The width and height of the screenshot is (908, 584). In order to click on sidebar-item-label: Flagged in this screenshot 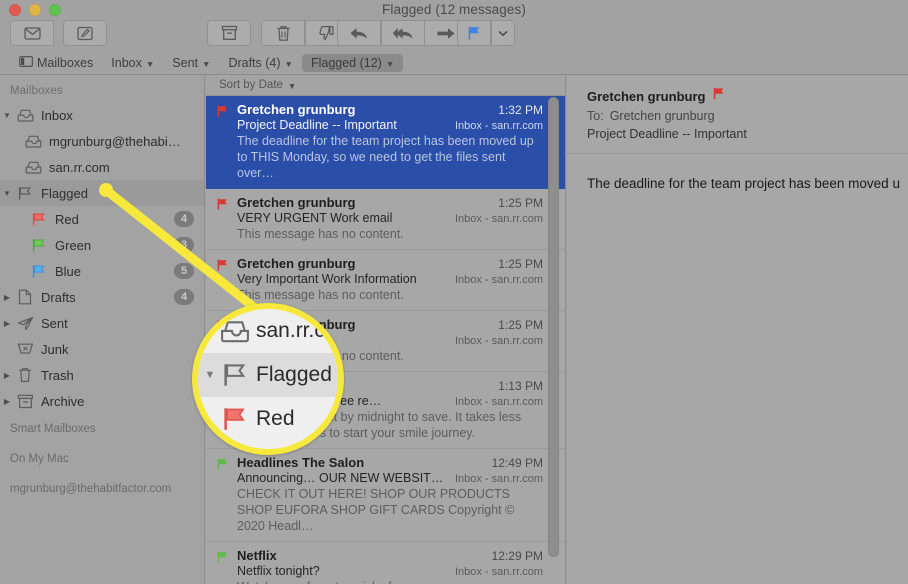, I will do `click(64, 193)`.